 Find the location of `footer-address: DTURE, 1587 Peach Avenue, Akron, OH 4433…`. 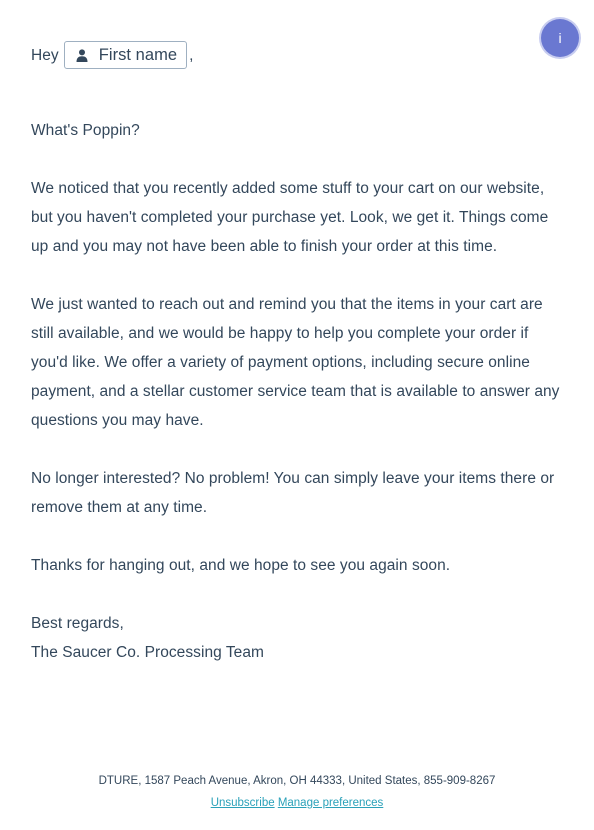

footer-address: DTURE, 1587 Peach Avenue, Akron, OH 4433… is located at coordinates (297, 781).